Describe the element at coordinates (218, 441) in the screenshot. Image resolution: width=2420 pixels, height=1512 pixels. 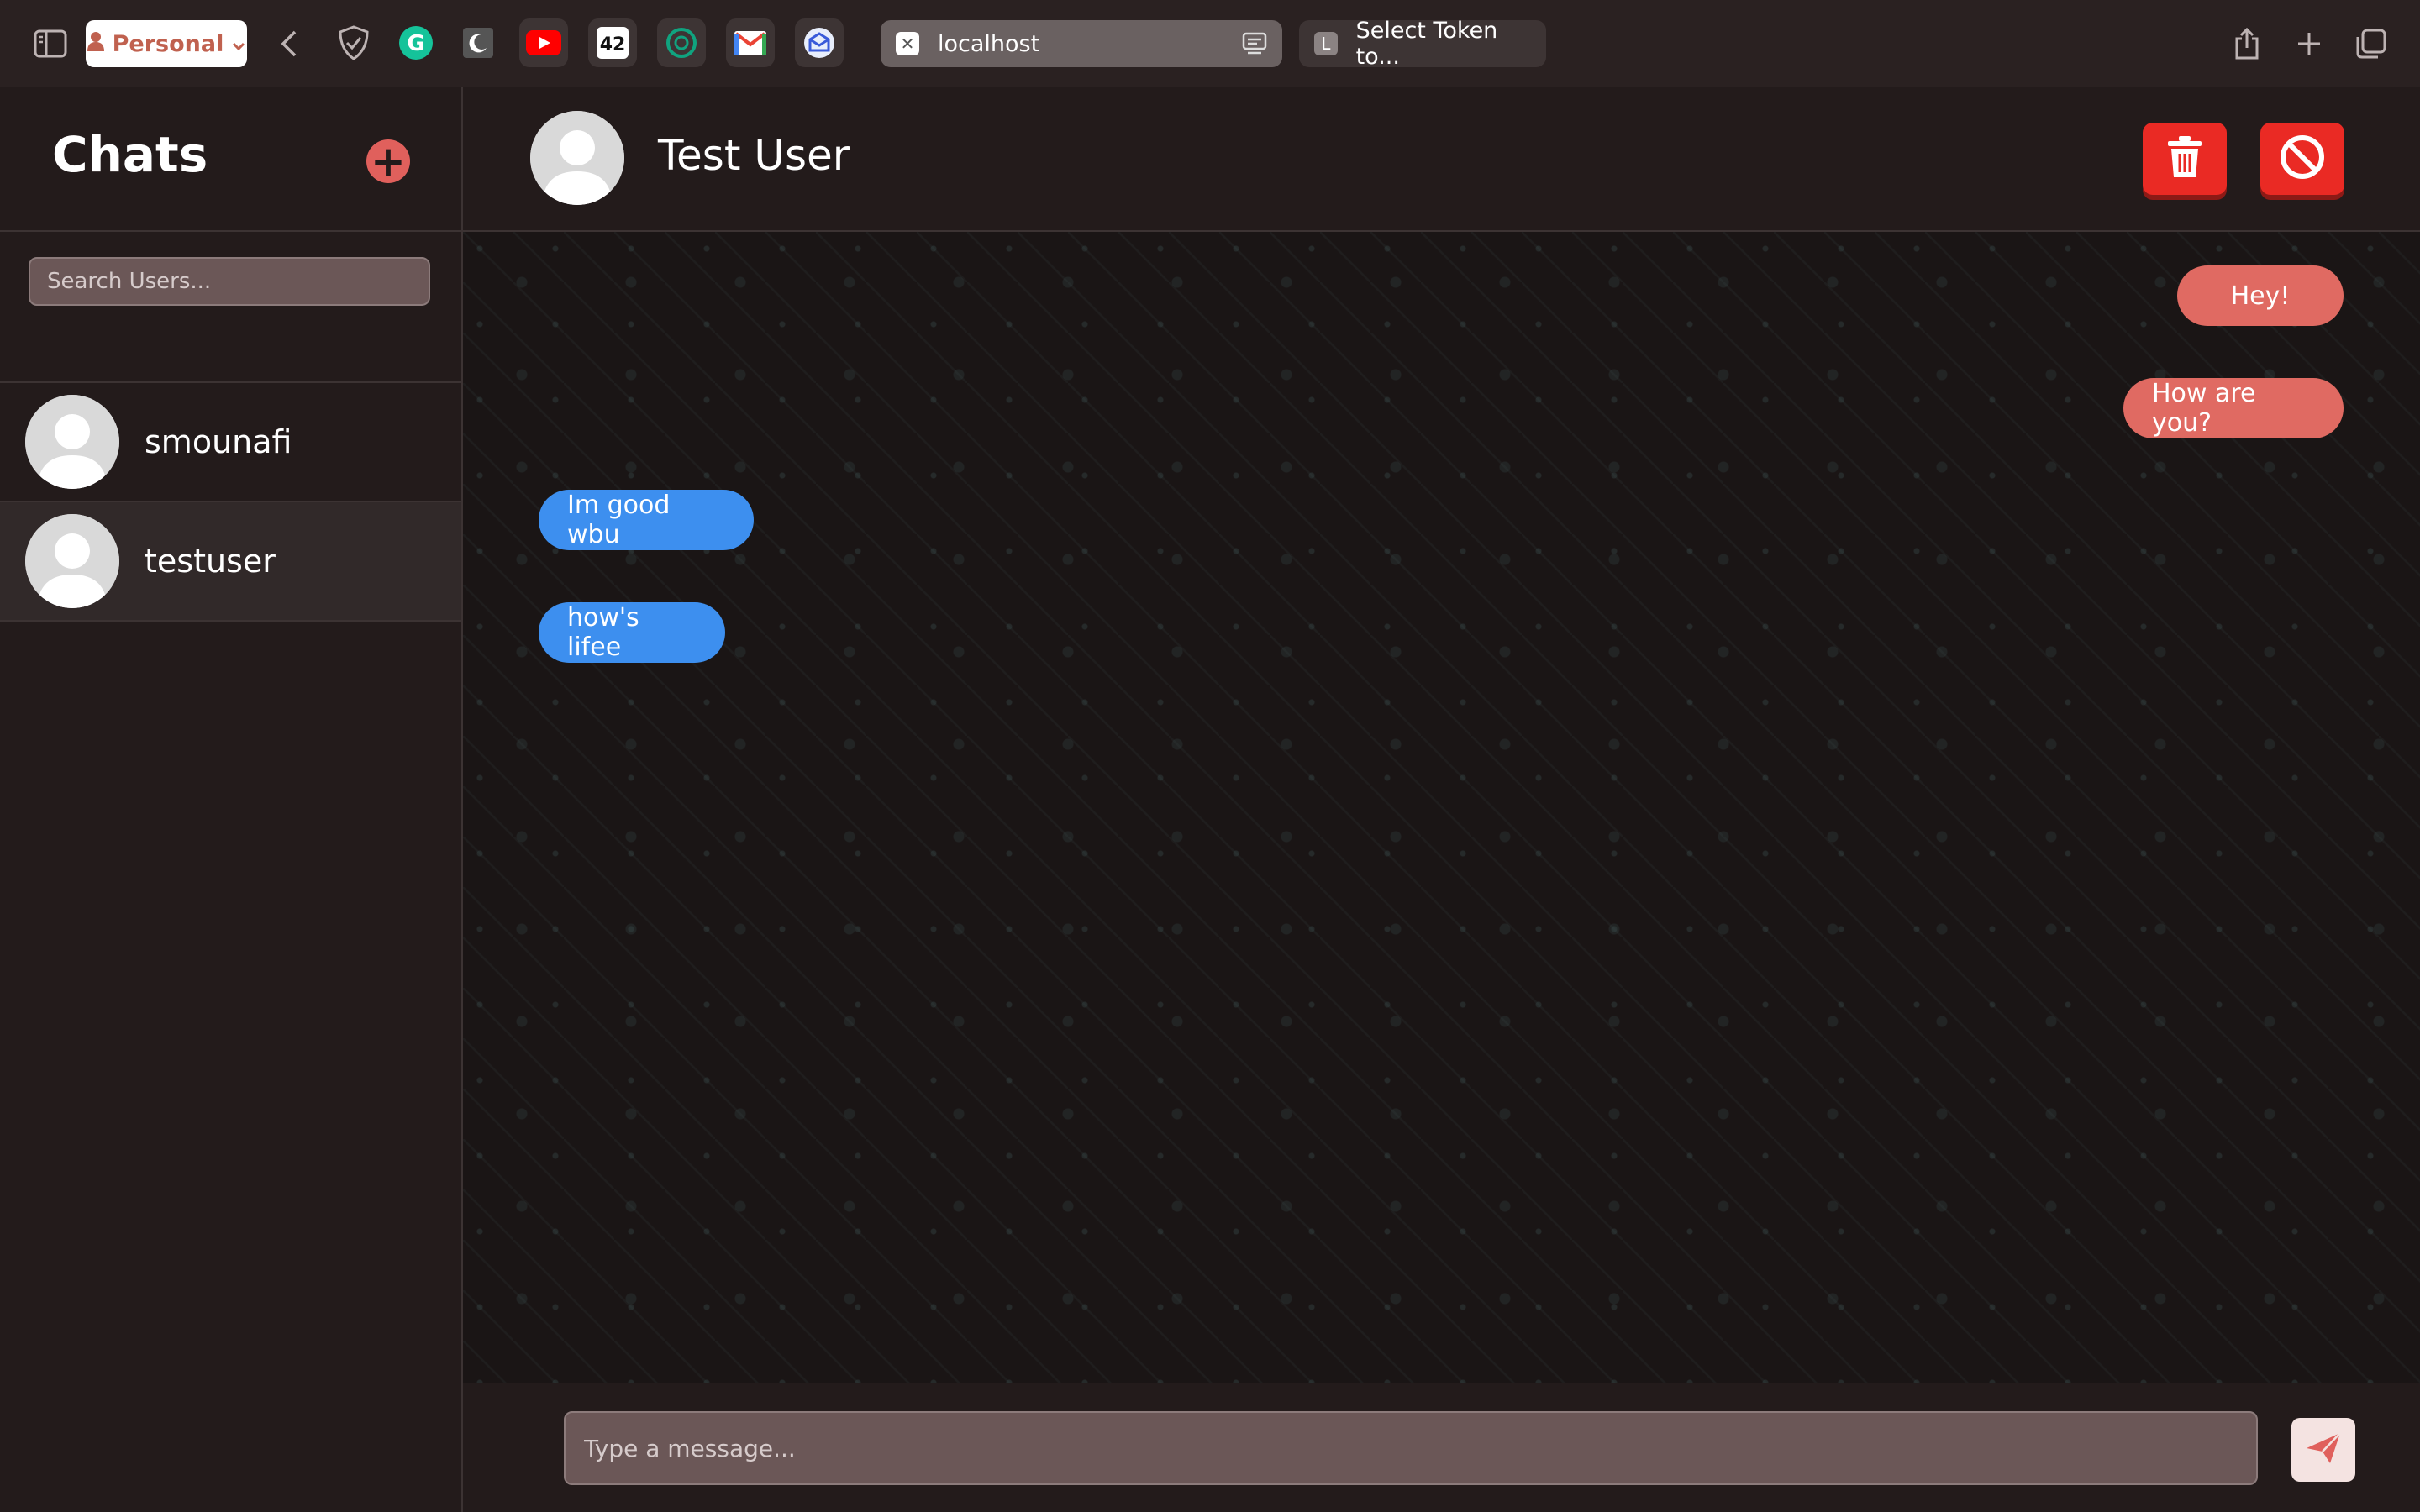
I see `contact-name: smounafi` at that location.